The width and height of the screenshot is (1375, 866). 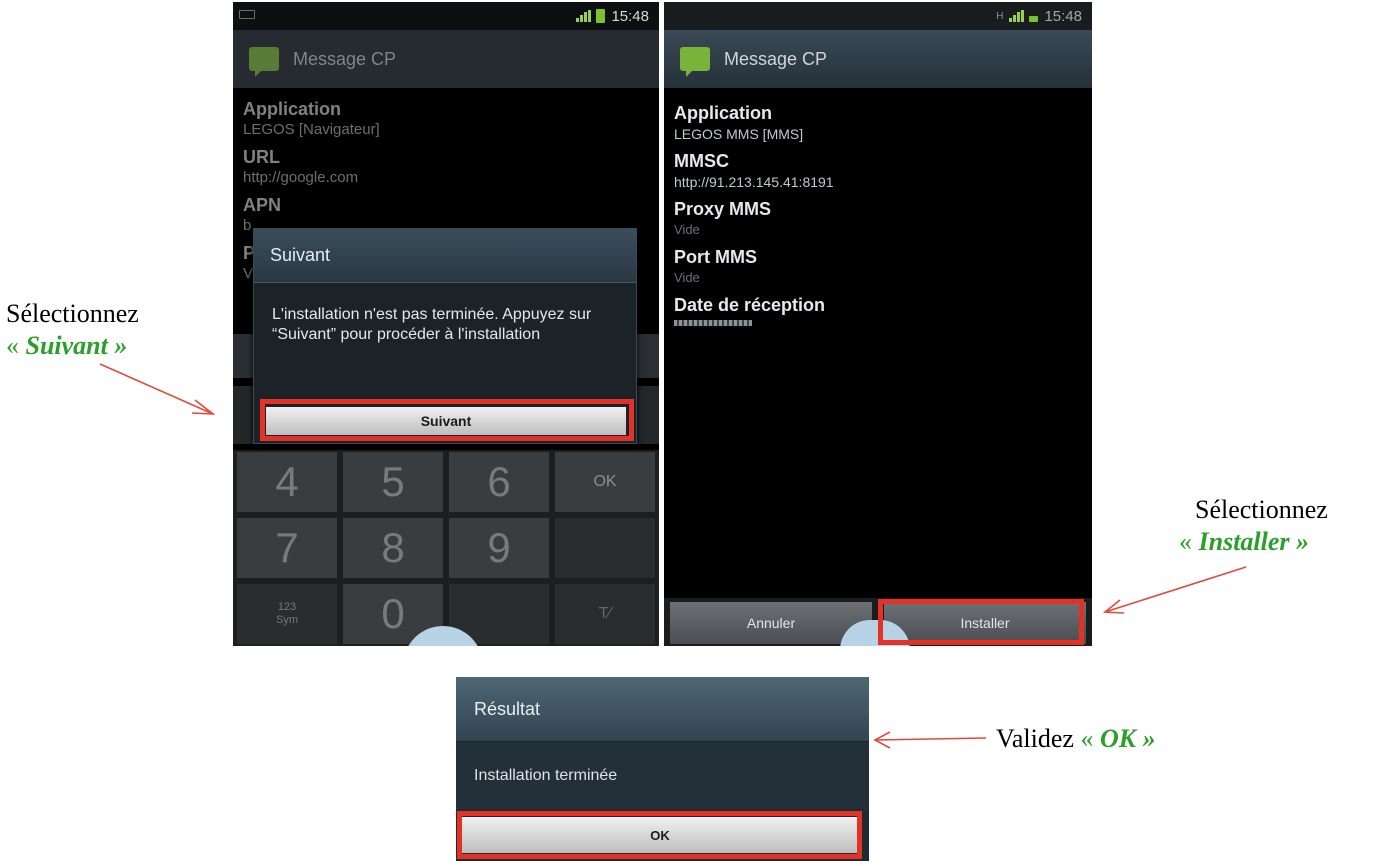 What do you see at coordinates (445, 256) in the screenshot?
I see `dialog-title: Suivant` at bounding box center [445, 256].